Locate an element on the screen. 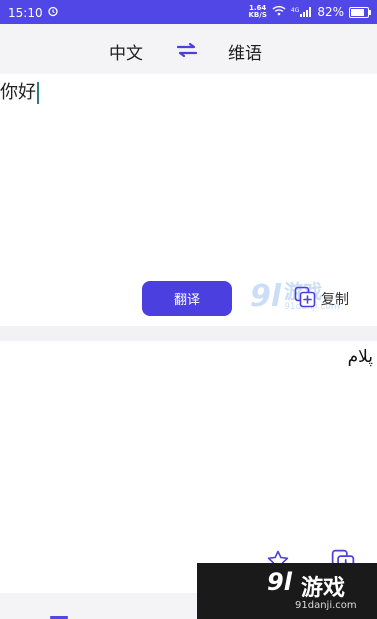 This screenshot has height=619, width=377. net-speed: 1.64 KB/S is located at coordinates (257, 11).